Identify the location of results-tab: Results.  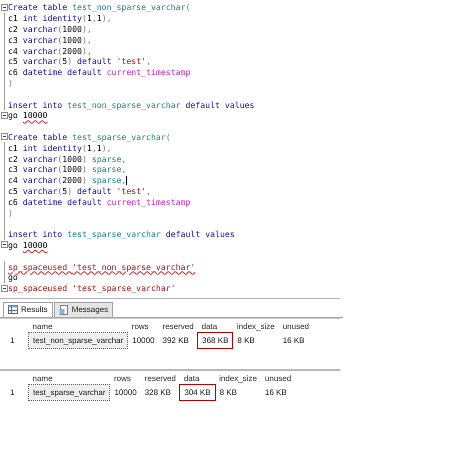
(28, 309).